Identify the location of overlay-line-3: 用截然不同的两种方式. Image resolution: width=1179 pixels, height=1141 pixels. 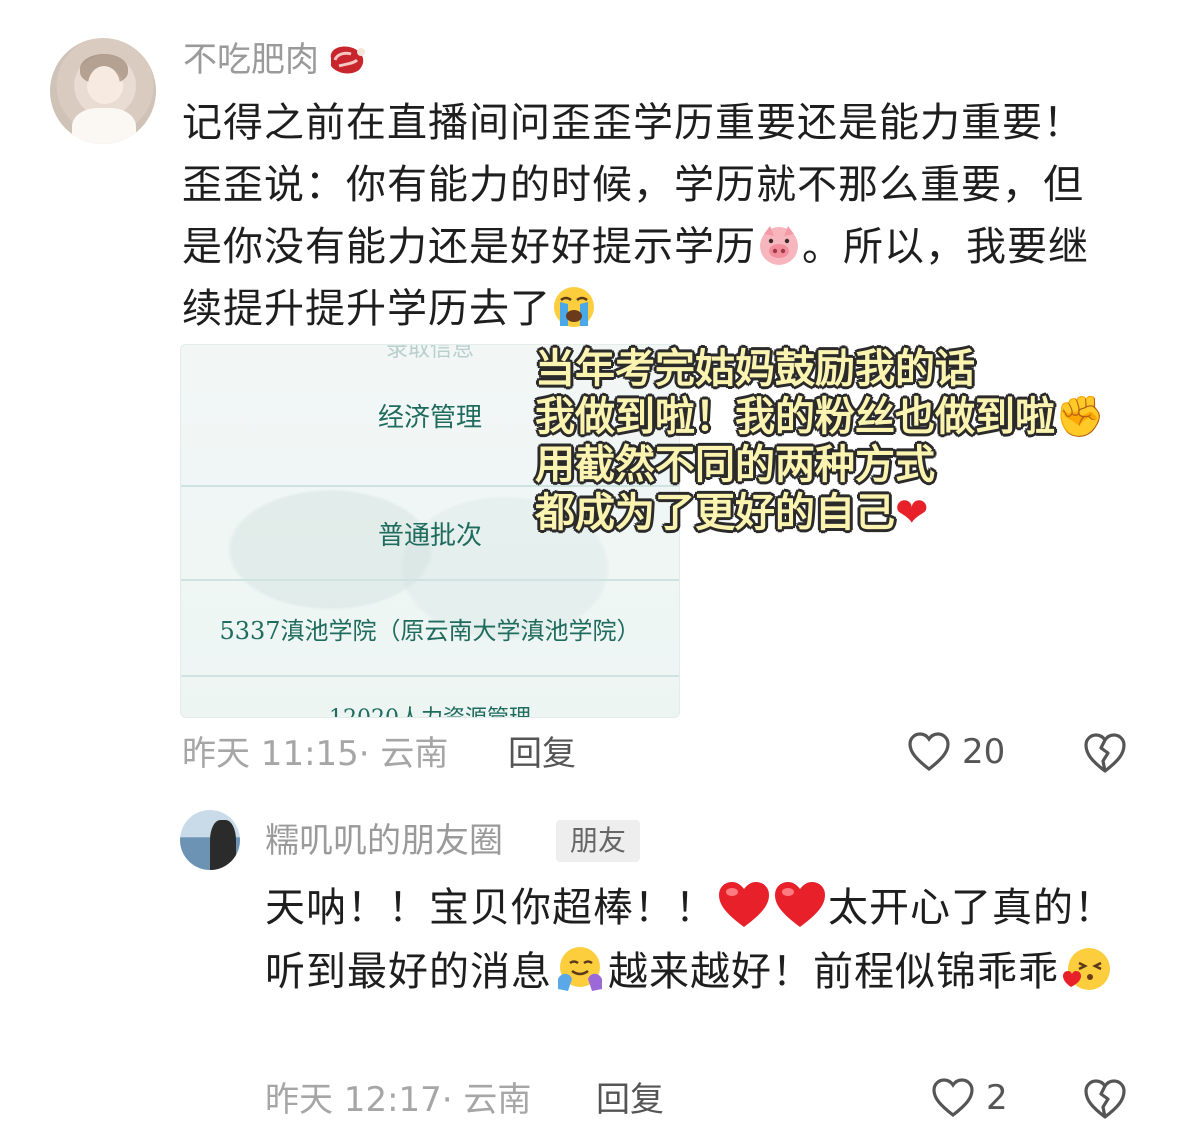
(735, 465).